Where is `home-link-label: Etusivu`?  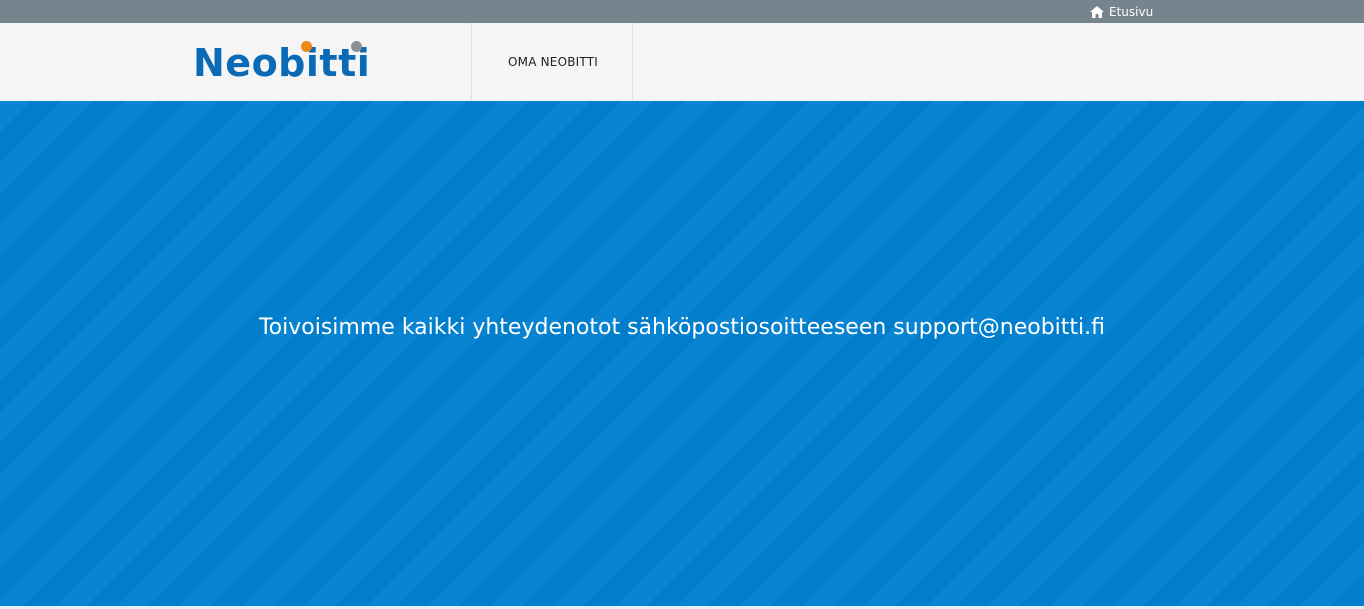 home-link-label: Etusivu is located at coordinates (1131, 11).